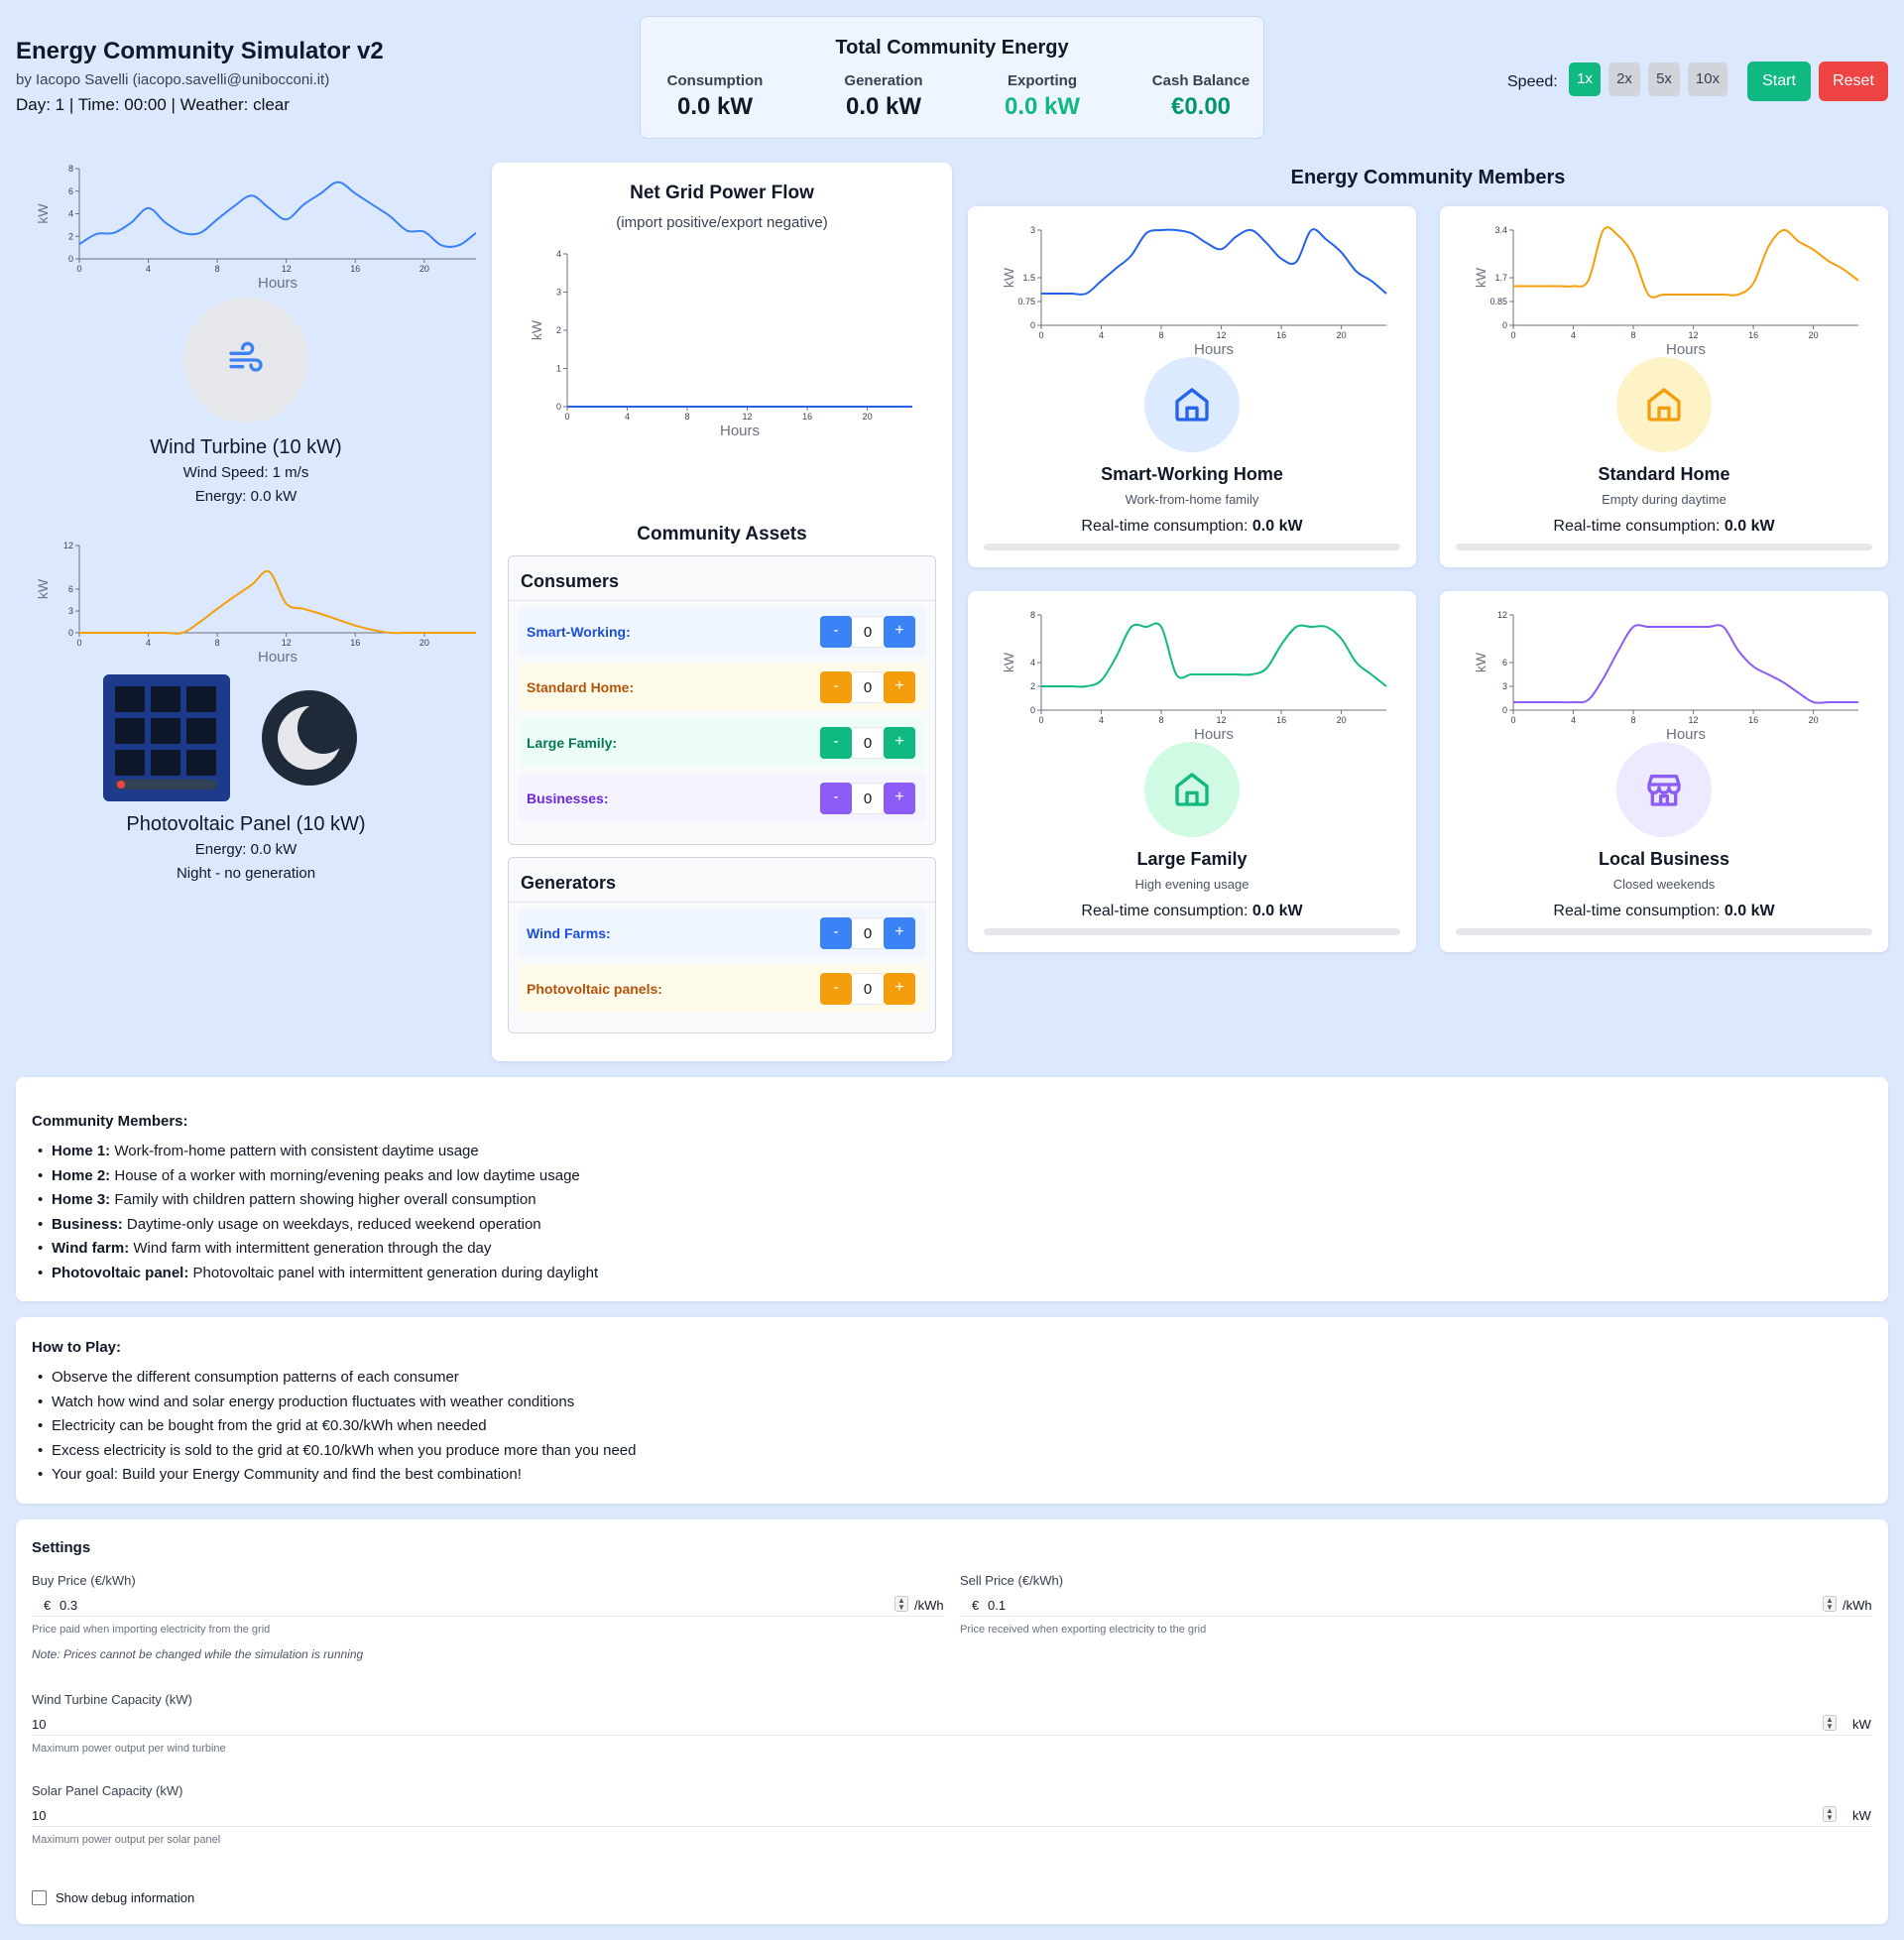 The image size is (1904, 1940). I want to click on x-tick-label: 16, so click(1281, 720).